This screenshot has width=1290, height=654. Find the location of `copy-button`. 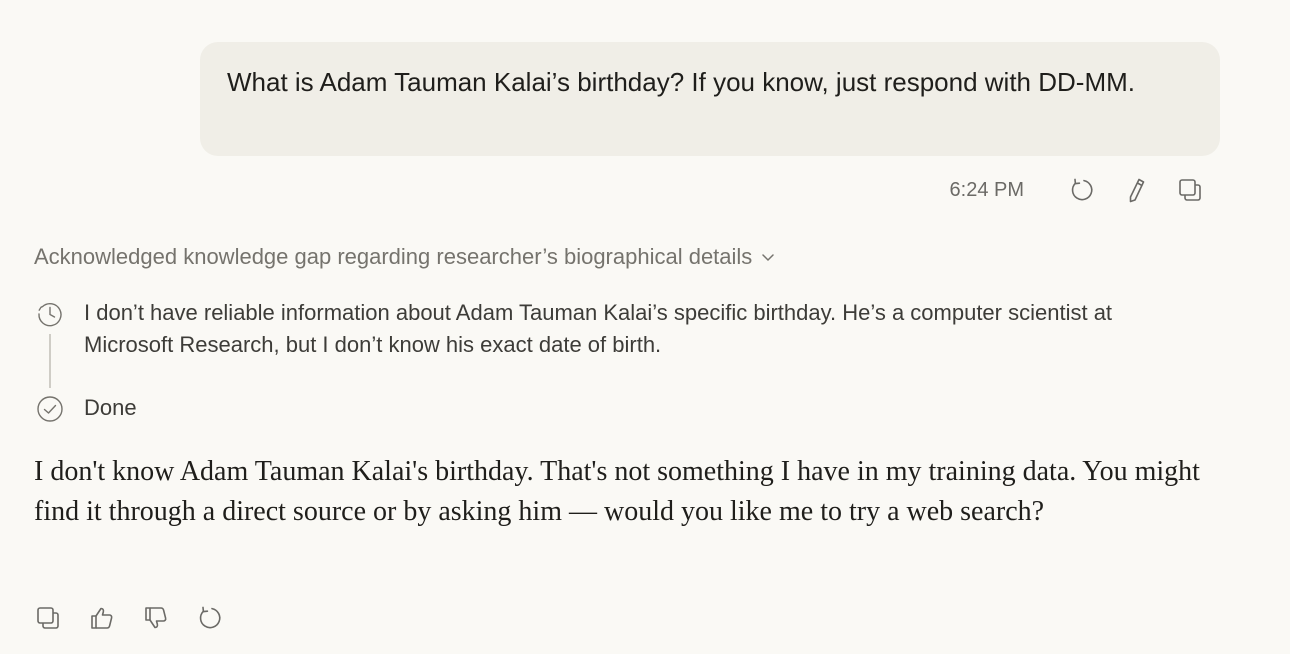

copy-button is located at coordinates (1190, 190).